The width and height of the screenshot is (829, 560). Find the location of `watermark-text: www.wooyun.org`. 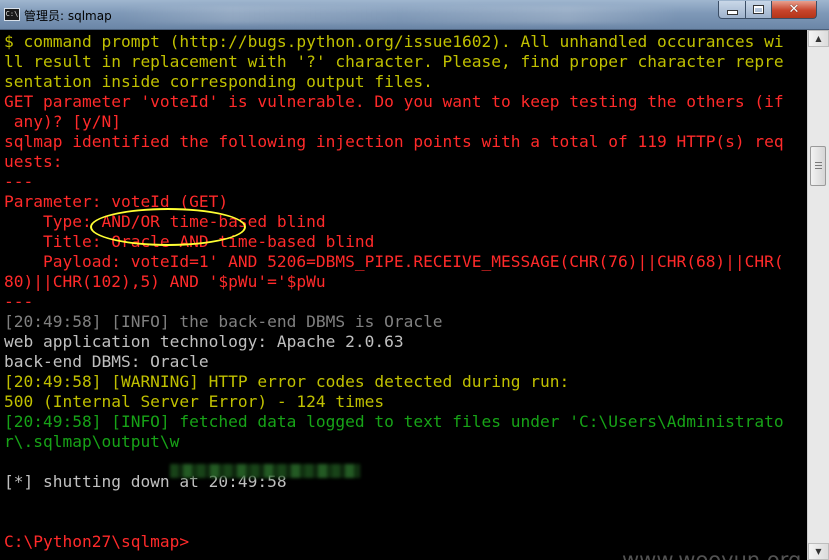

watermark-text: www.wooyun.org is located at coordinates (712, 554).